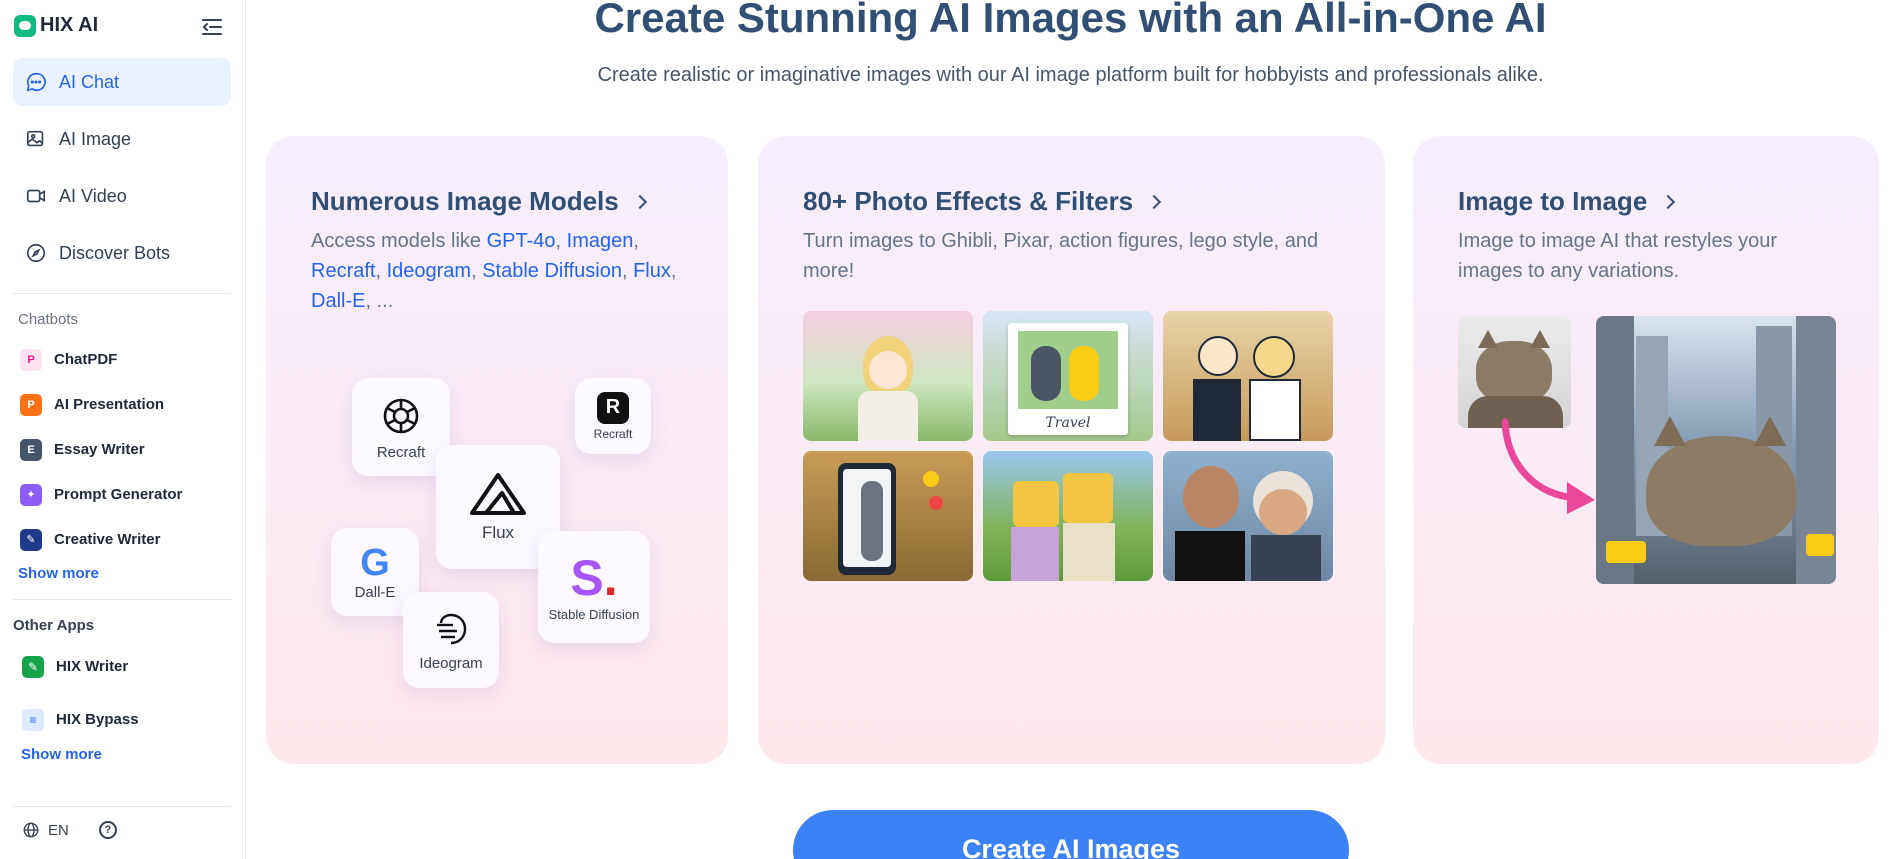 This screenshot has width=1894, height=859. What do you see at coordinates (36, 253) in the screenshot?
I see `compass-icon` at bounding box center [36, 253].